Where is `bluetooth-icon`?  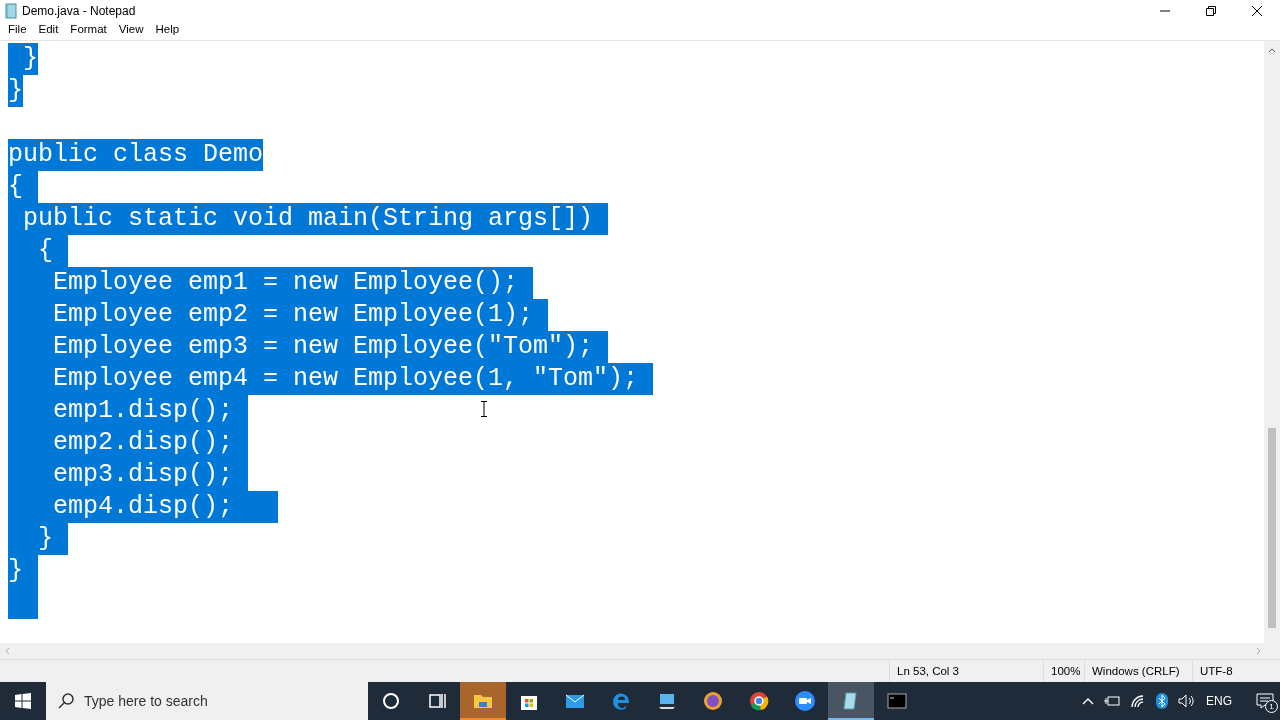 bluetooth-icon is located at coordinates (1162, 701).